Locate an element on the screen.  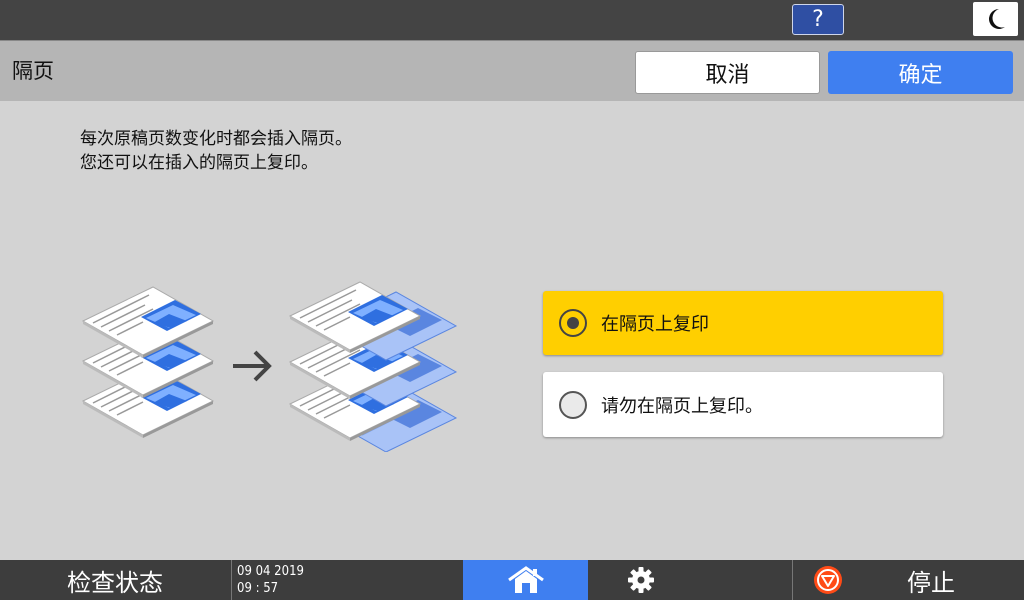
top-bar: ? is located at coordinates (512, 20).